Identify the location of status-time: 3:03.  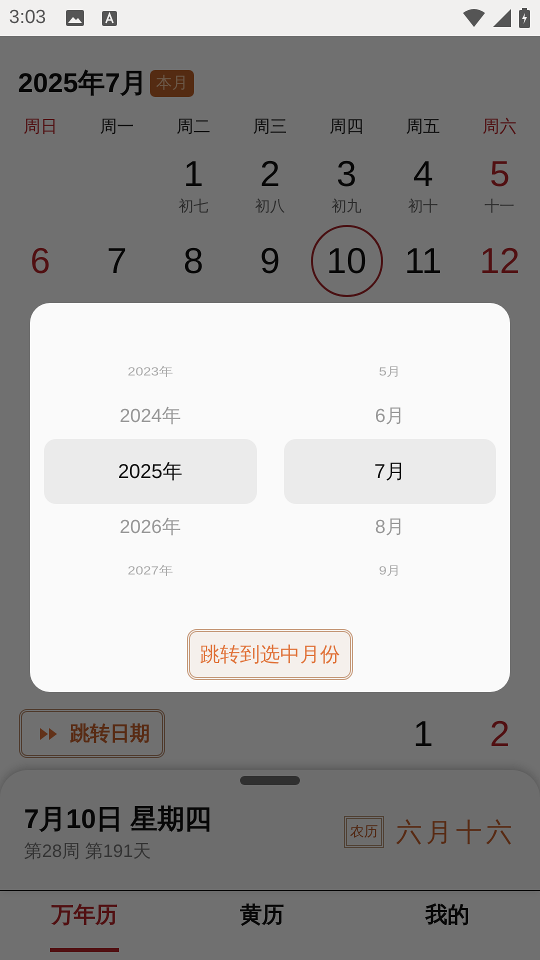
(27, 18).